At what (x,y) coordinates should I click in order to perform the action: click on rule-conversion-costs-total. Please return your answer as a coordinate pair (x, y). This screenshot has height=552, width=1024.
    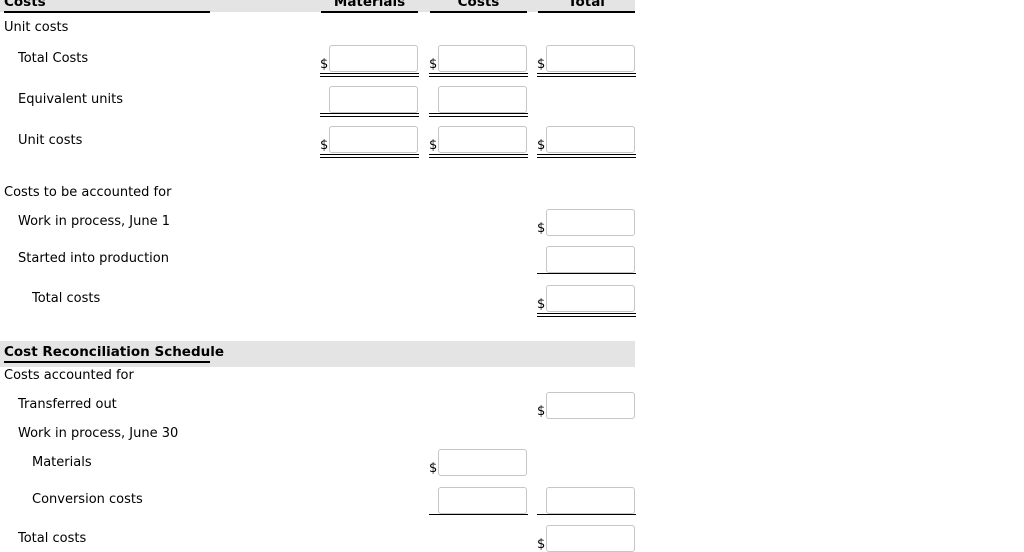
    Looking at the image, I should click on (586, 514).